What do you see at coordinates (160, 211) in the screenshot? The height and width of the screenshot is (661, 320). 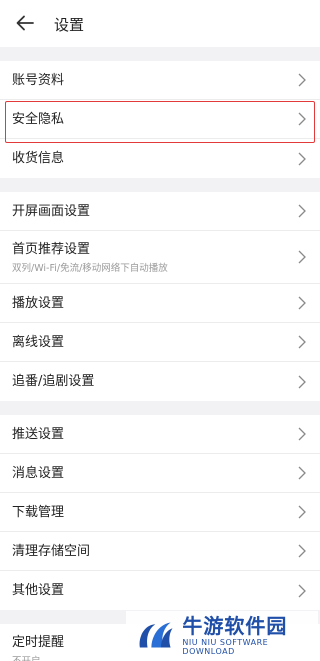 I see `settings-item-splash-screen: 开屏画面设置` at bounding box center [160, 211].